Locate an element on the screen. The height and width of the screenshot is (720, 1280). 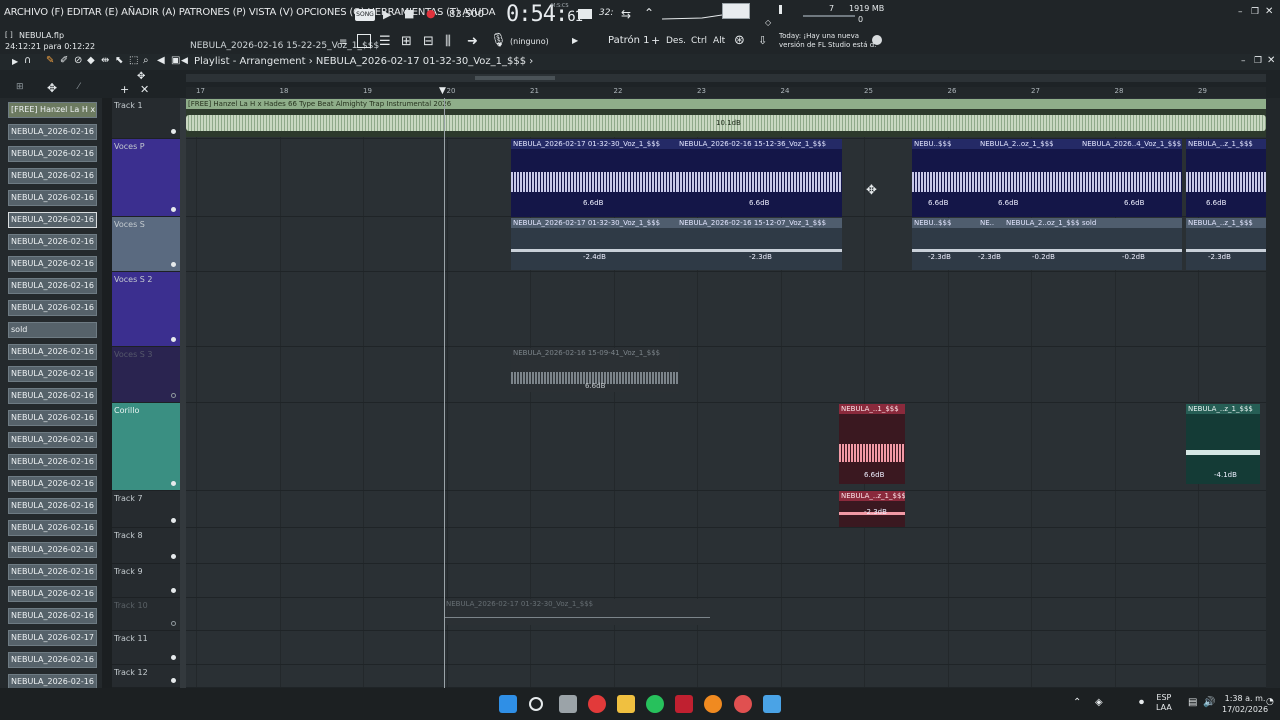
move-icon: ✥ is located at coordinates (52, 88).